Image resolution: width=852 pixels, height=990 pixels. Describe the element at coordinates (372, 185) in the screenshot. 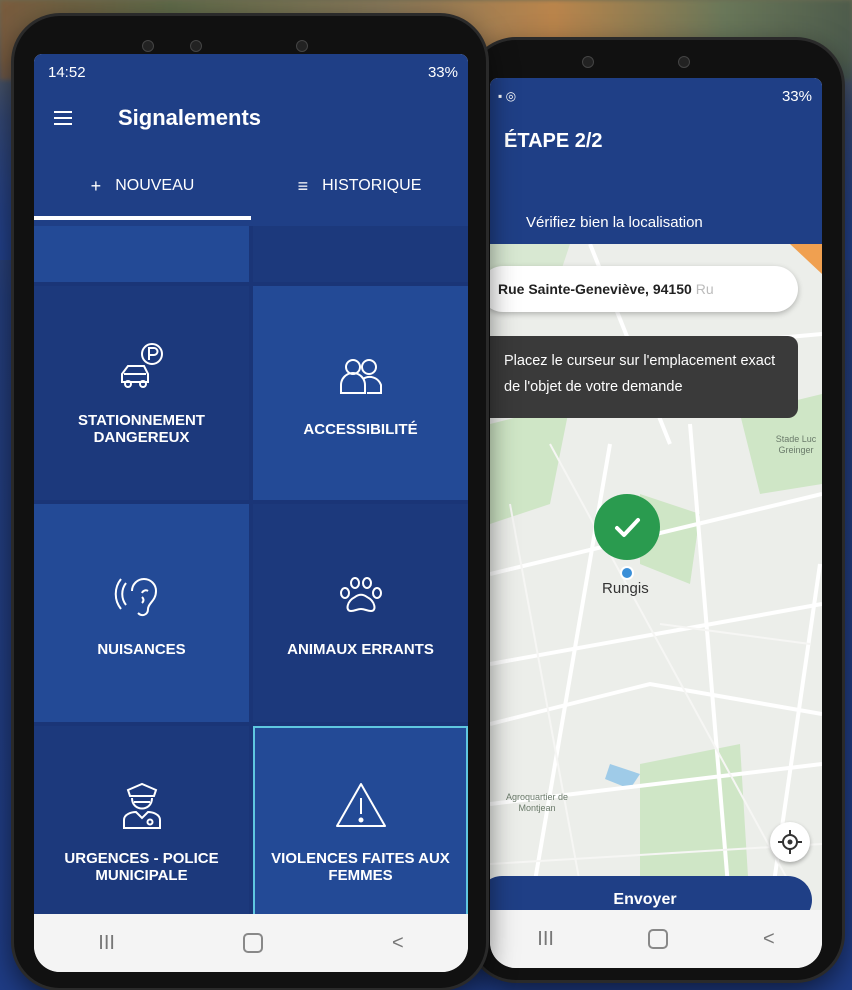

I see `tab-label: HISTORIQUE` at that location.